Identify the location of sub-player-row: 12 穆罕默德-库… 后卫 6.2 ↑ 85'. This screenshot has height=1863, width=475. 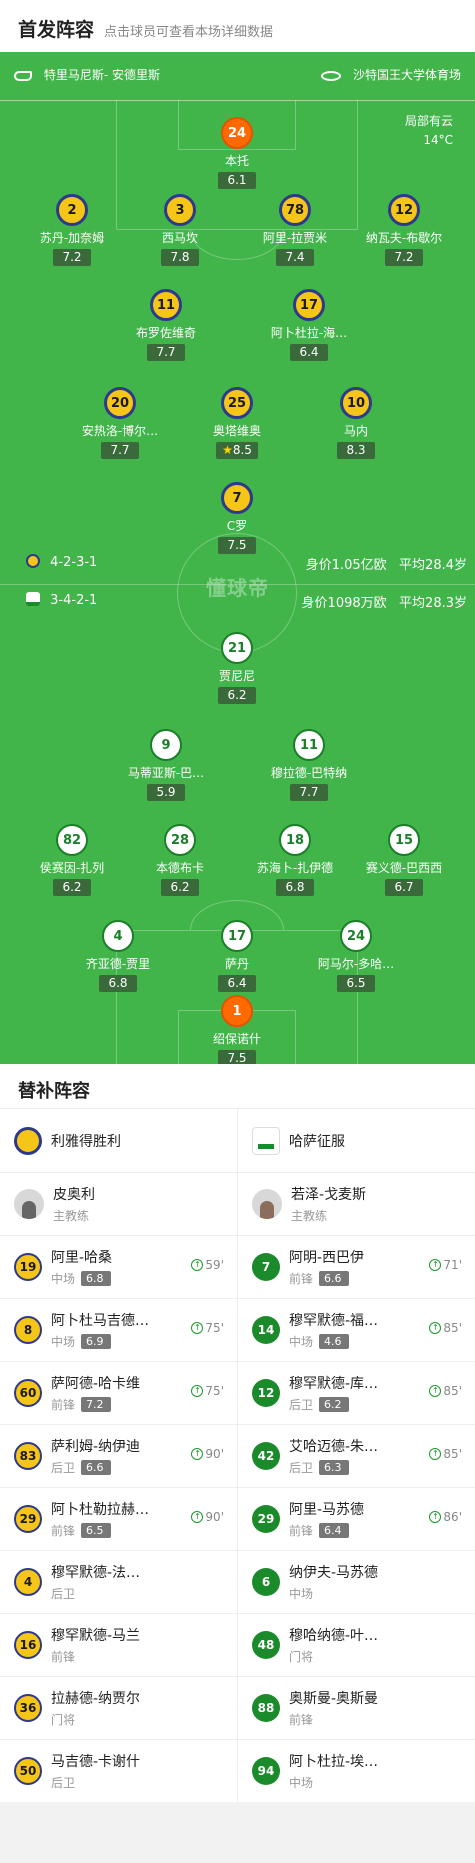
(356, 1392).